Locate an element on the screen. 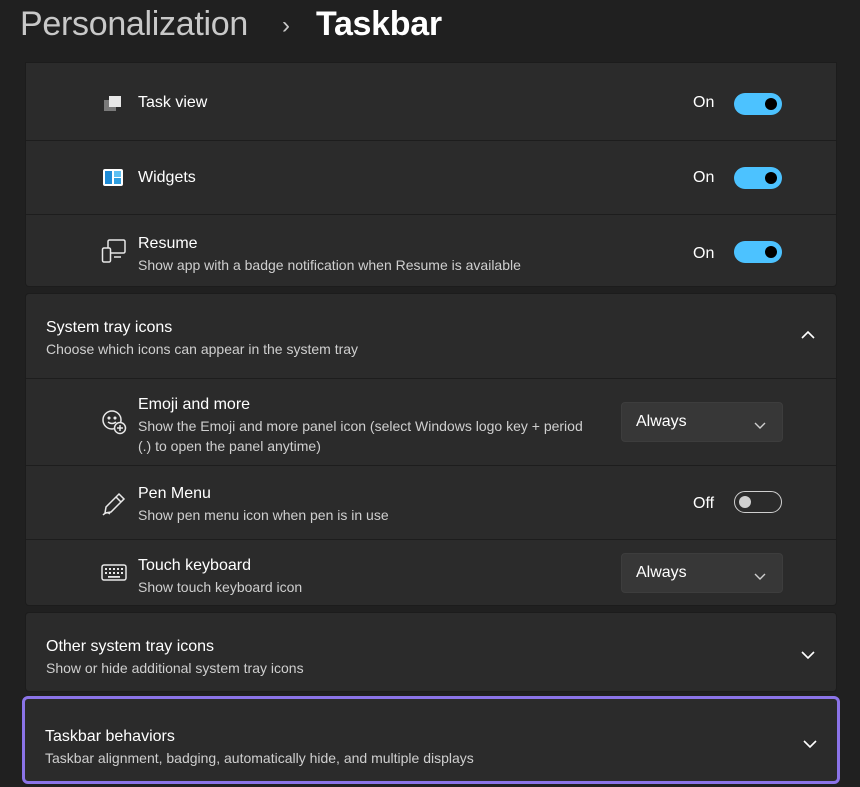  section-title: System tray icons is located at coordinates (109, 327).